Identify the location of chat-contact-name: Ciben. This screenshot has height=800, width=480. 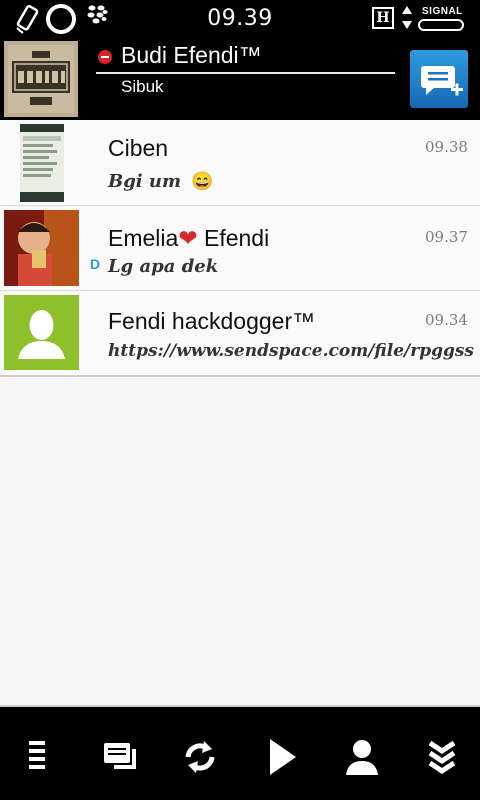
(138, 148).